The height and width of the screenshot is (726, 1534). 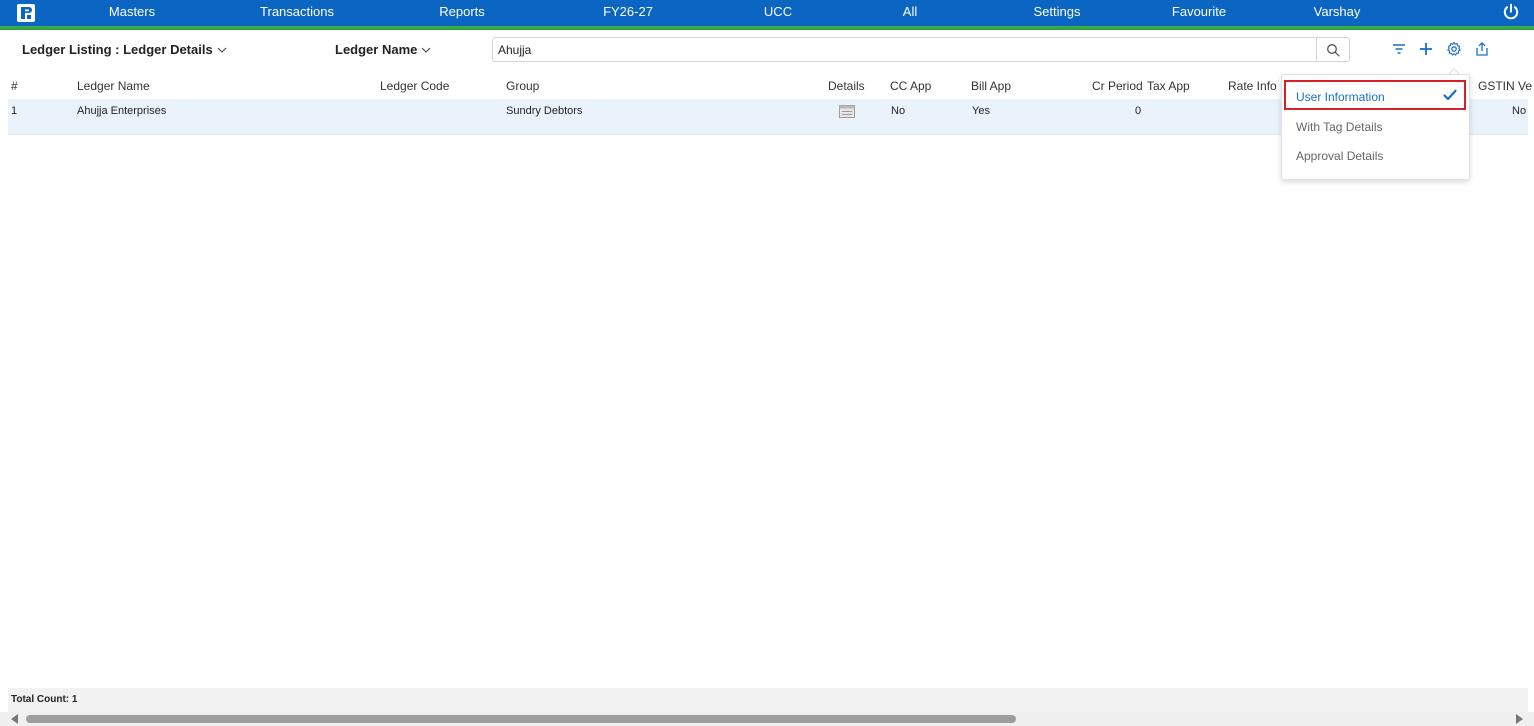 What do you see at coordinates (121, 111) in the screenshot?
I see `cell-ledger-name: Ahujja Enterprises` at bounding box center [121, 111].